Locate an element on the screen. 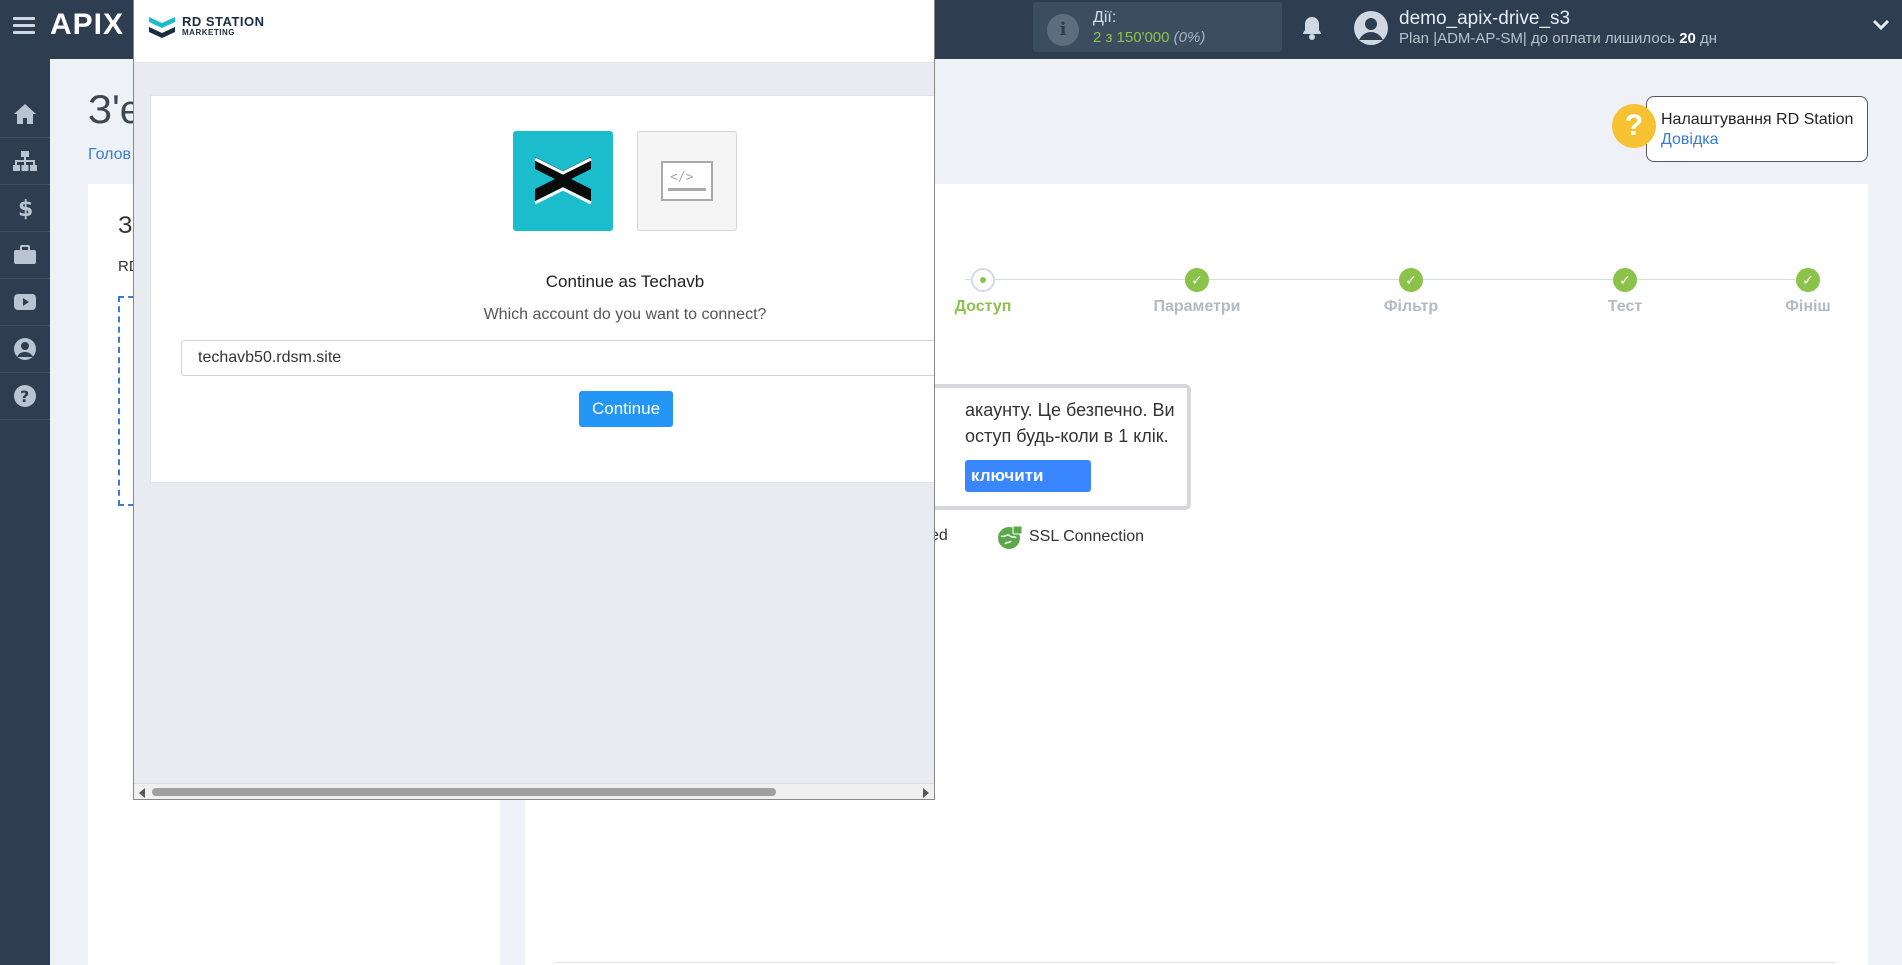 The image size is (1902, 965). rd-brand-line1: RD STATION is located at coordinates (223, 21).